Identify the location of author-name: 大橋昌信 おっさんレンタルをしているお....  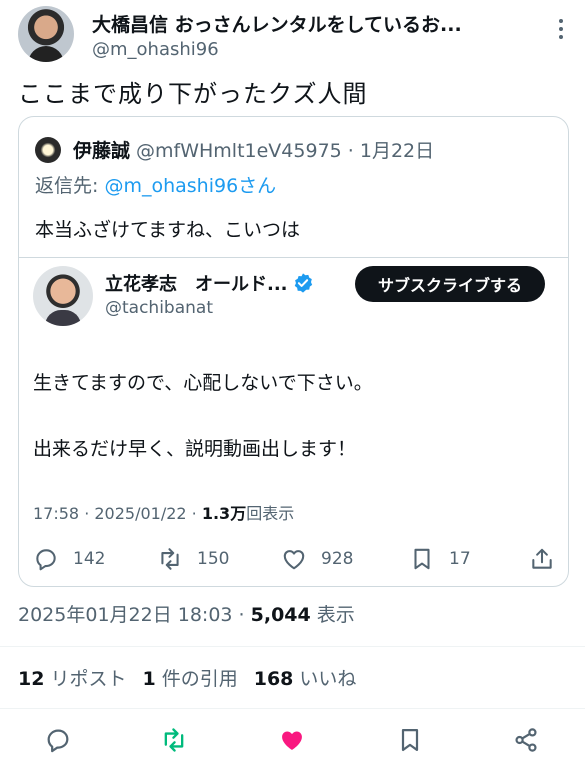
(312, 23).